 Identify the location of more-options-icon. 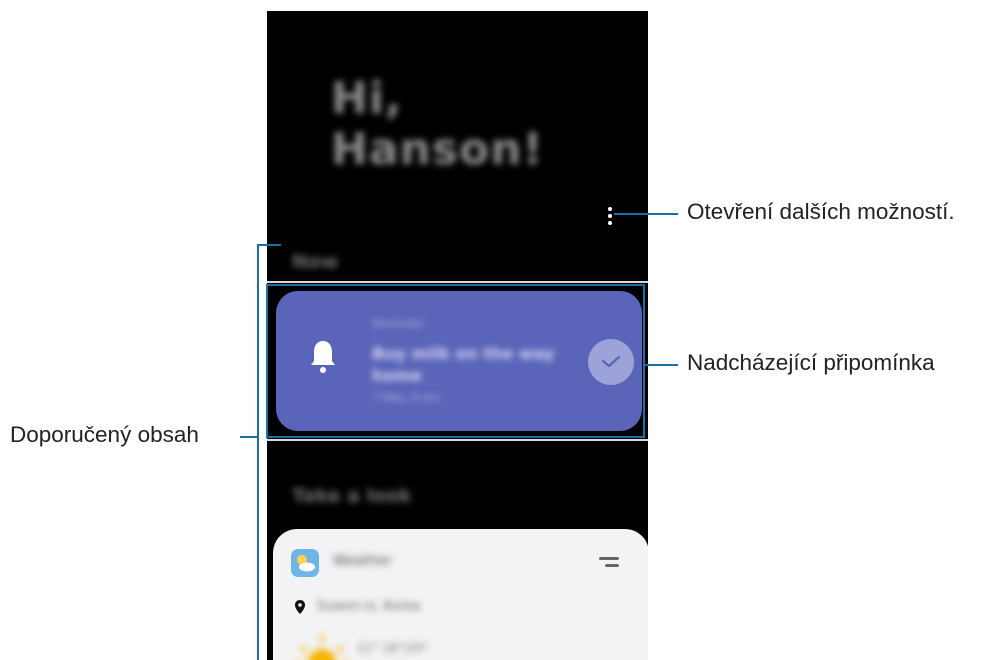
(610, 216).